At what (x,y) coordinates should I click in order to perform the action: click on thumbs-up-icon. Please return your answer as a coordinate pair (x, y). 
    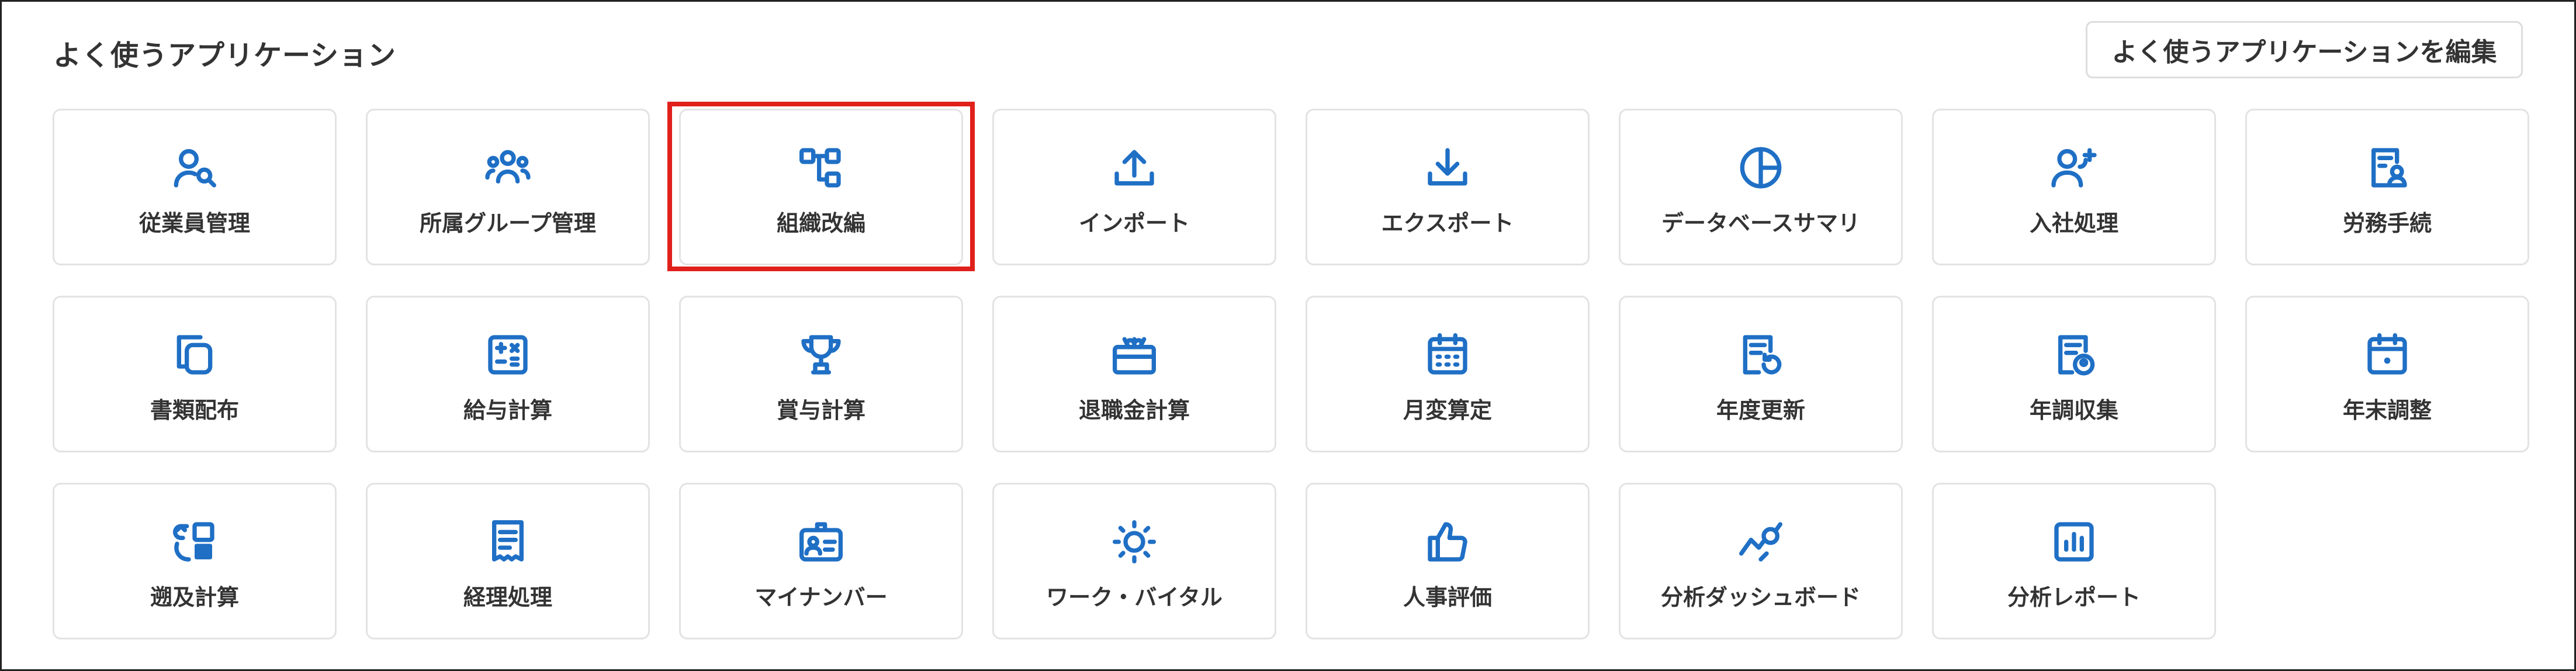
    Looking at the image, I should click on (1448, 541).